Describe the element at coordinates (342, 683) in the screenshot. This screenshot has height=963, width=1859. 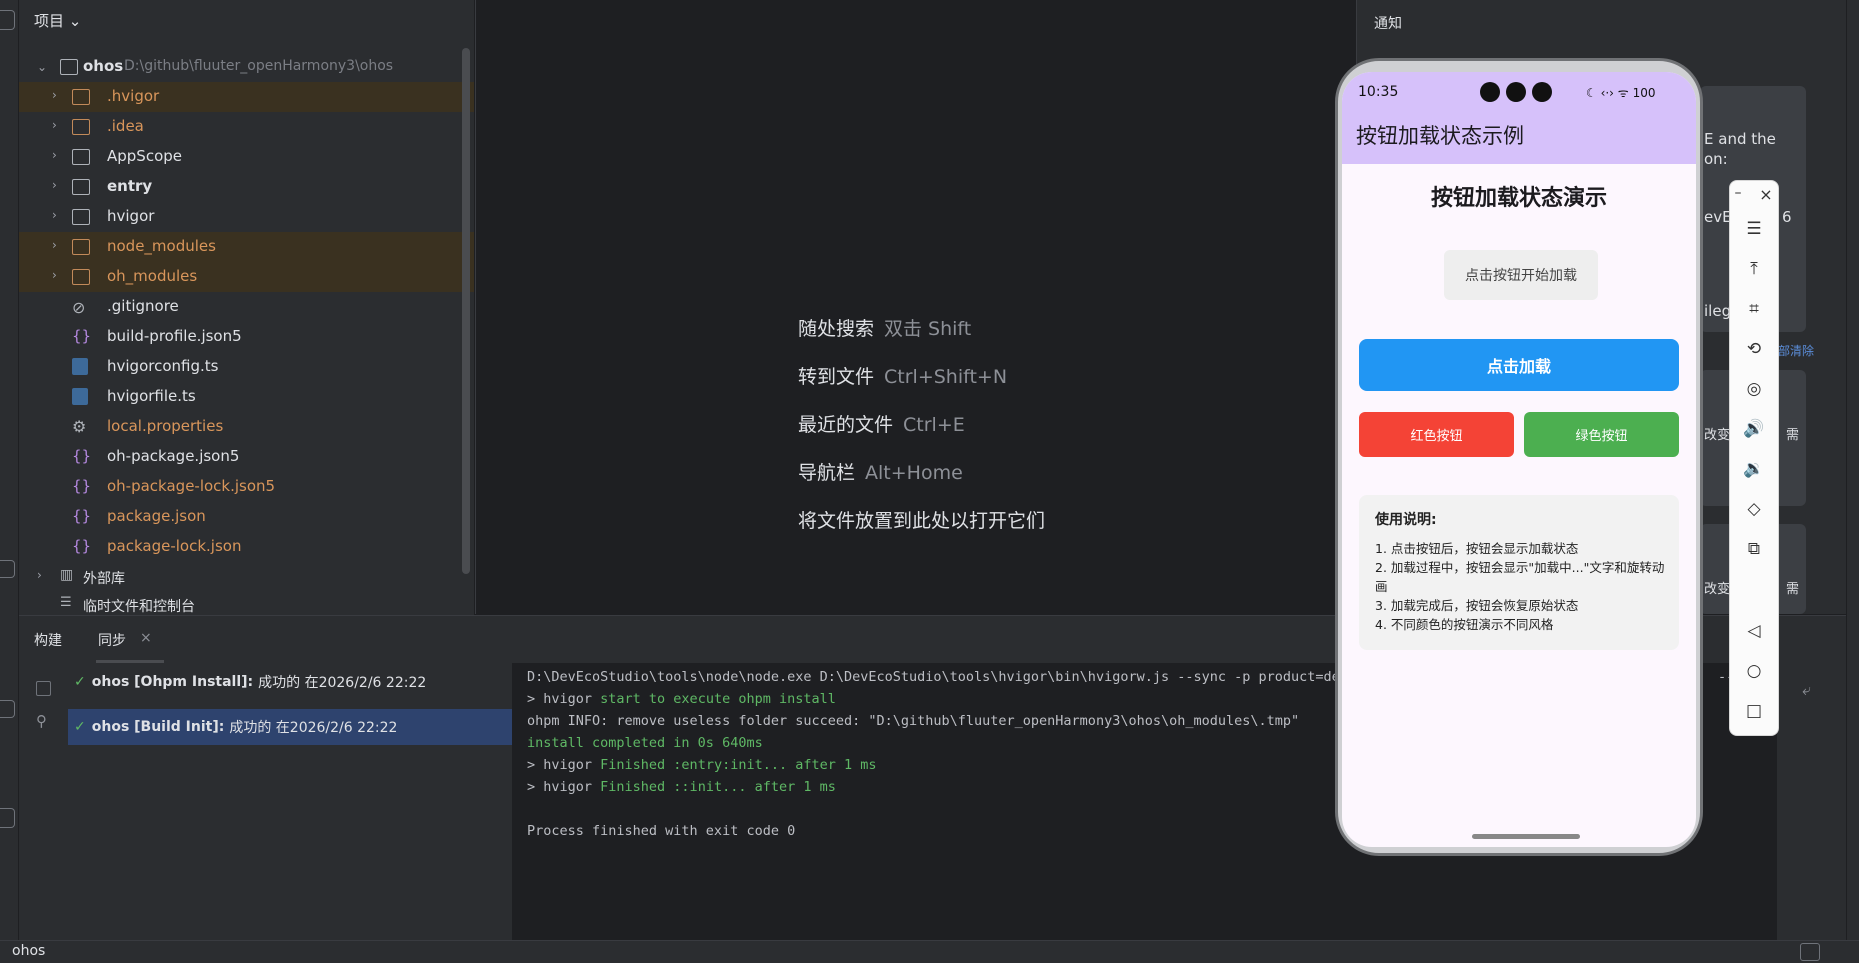
I see `build-status: 成功的 在2026/2/6 22:22` at that location.